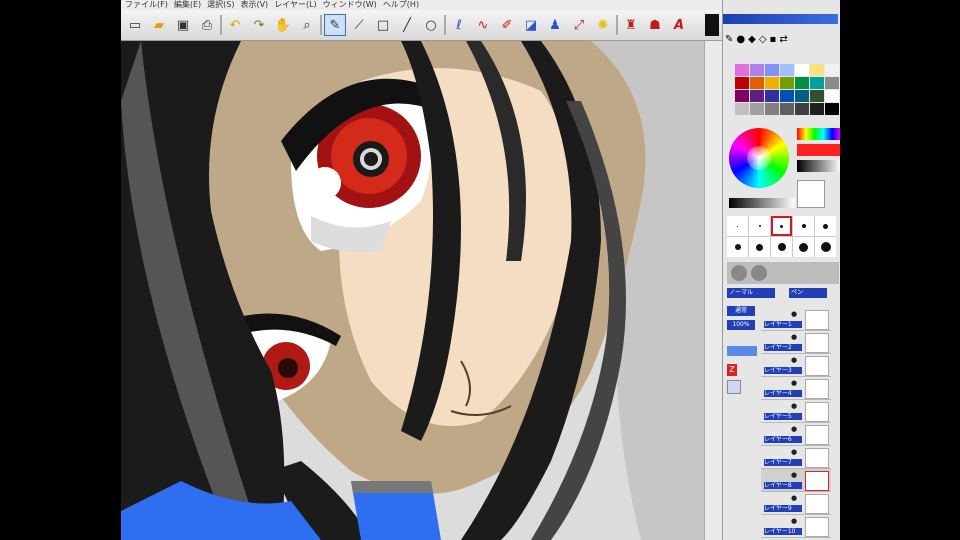 The width and height of the screenshot is (960, 540). I want to click on transform-icon: ⤢, so click(579, 25).